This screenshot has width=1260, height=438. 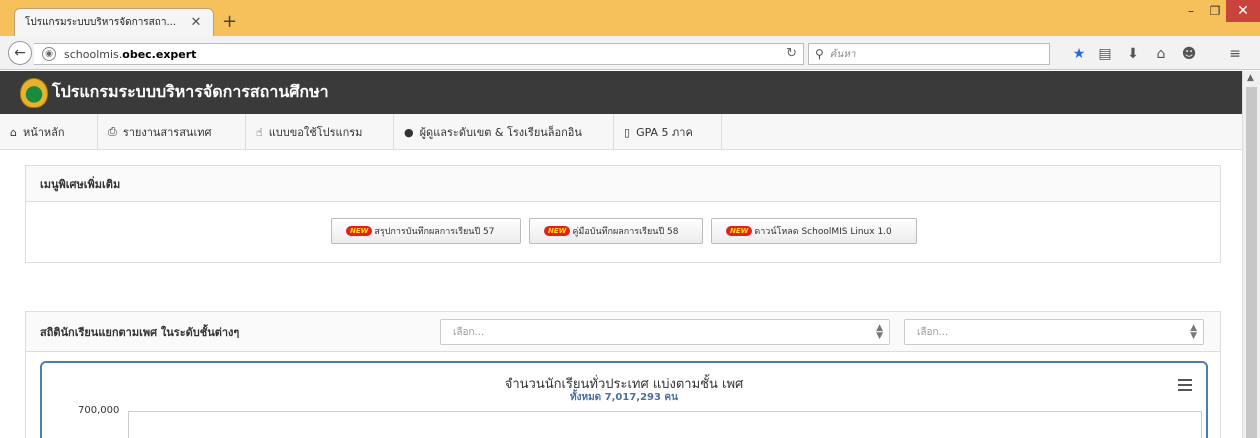 What do you see at coordinates (819, 54) in the screenshot?
I see `search-icon: ⚲` at bounding box center [819, 54].